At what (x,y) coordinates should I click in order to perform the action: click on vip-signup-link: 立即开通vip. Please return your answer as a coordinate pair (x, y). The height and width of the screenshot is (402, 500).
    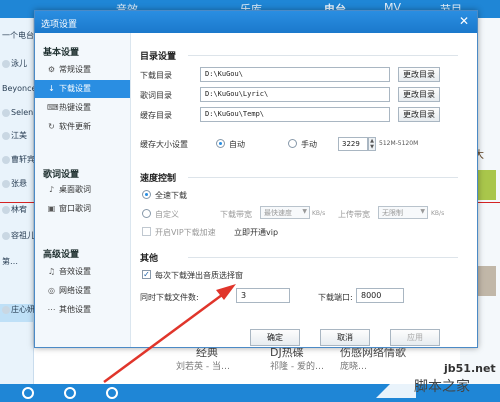
    Looking at the image, I should click on (256, 232).